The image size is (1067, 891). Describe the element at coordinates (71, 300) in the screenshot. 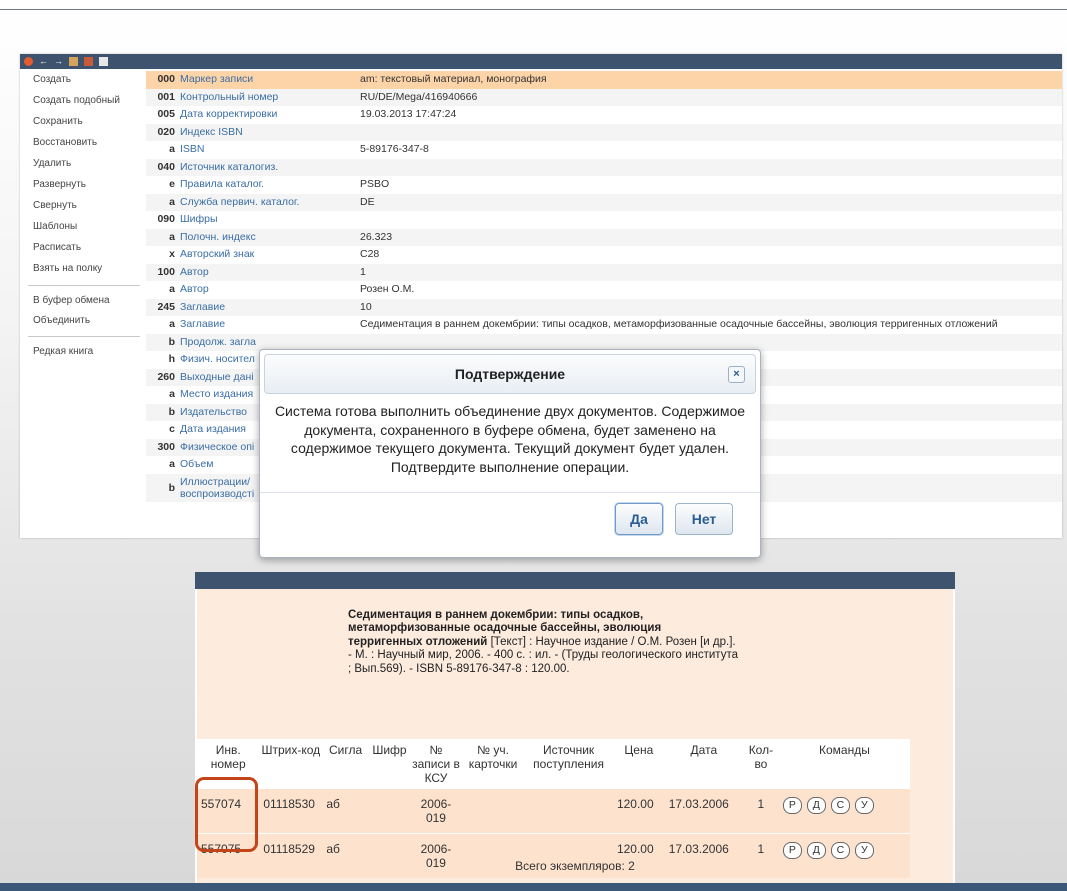

I see `sidebar-item-to-clipboard: В буфер обмена` at that location.